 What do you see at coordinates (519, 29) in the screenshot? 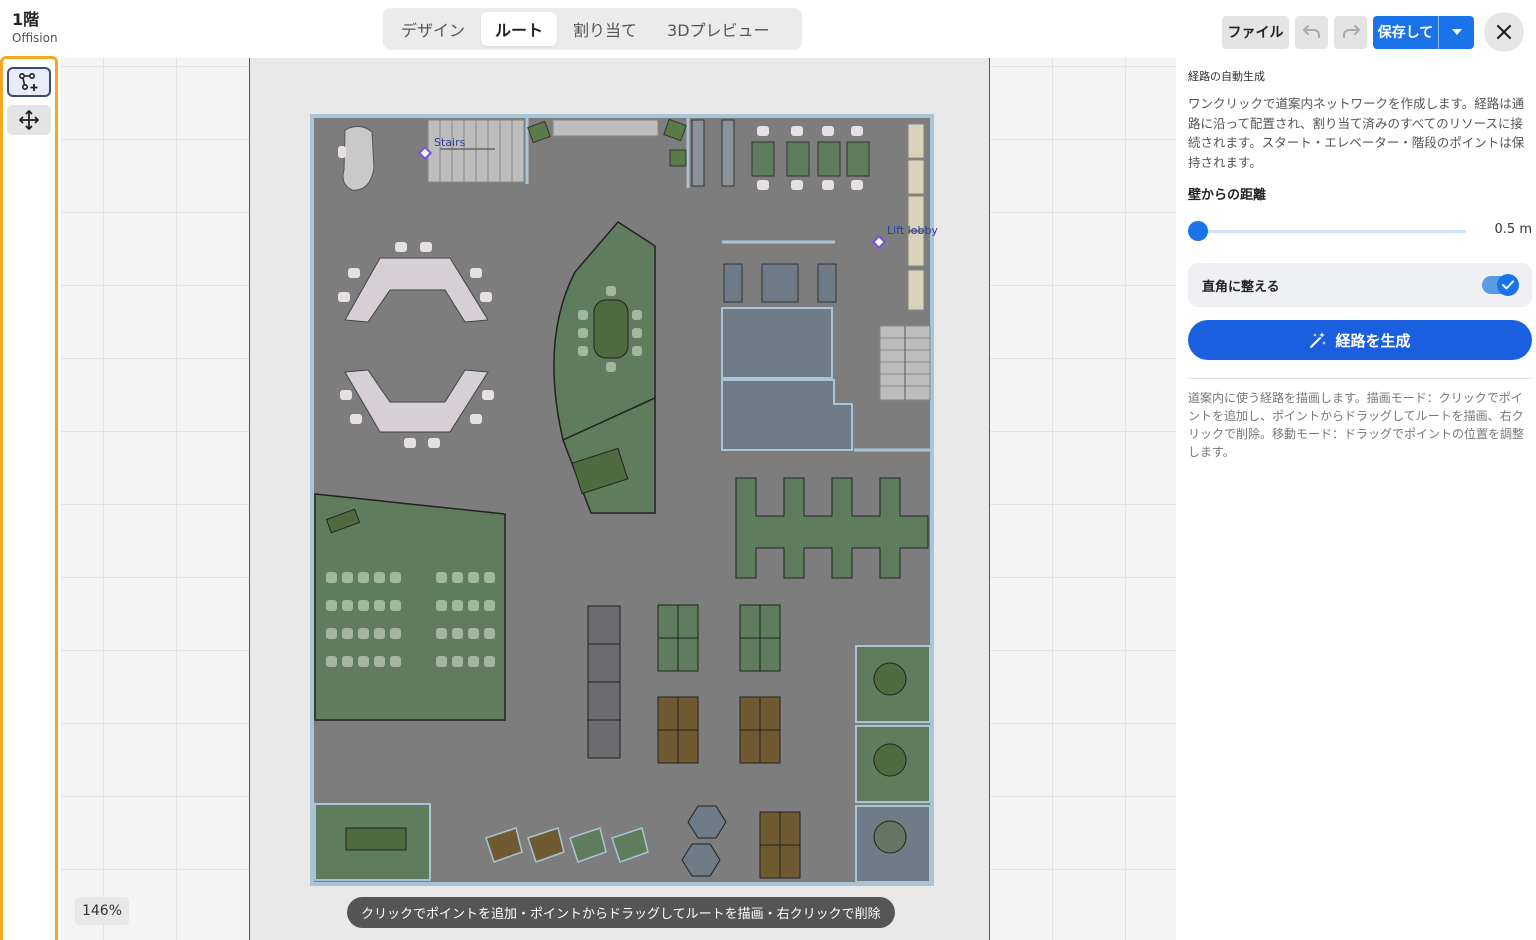
I see `tab-route: ルート` at bounding box center [519, 29].